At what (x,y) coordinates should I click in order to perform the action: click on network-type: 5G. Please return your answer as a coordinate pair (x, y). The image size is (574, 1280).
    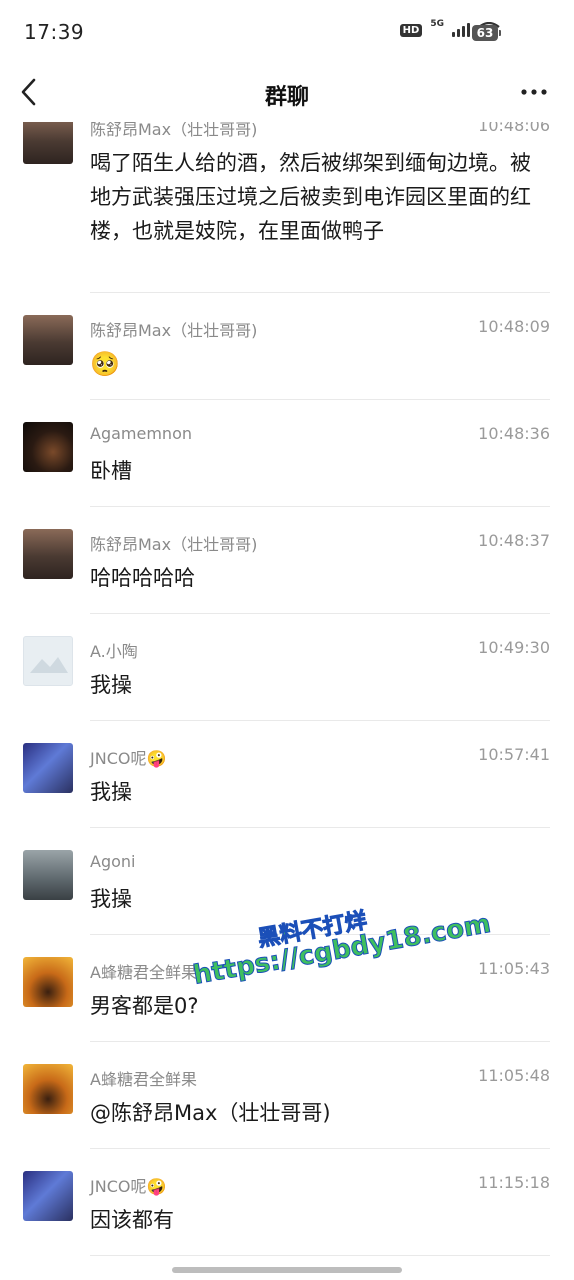
    Looking at the image, I should click on (437, 24).